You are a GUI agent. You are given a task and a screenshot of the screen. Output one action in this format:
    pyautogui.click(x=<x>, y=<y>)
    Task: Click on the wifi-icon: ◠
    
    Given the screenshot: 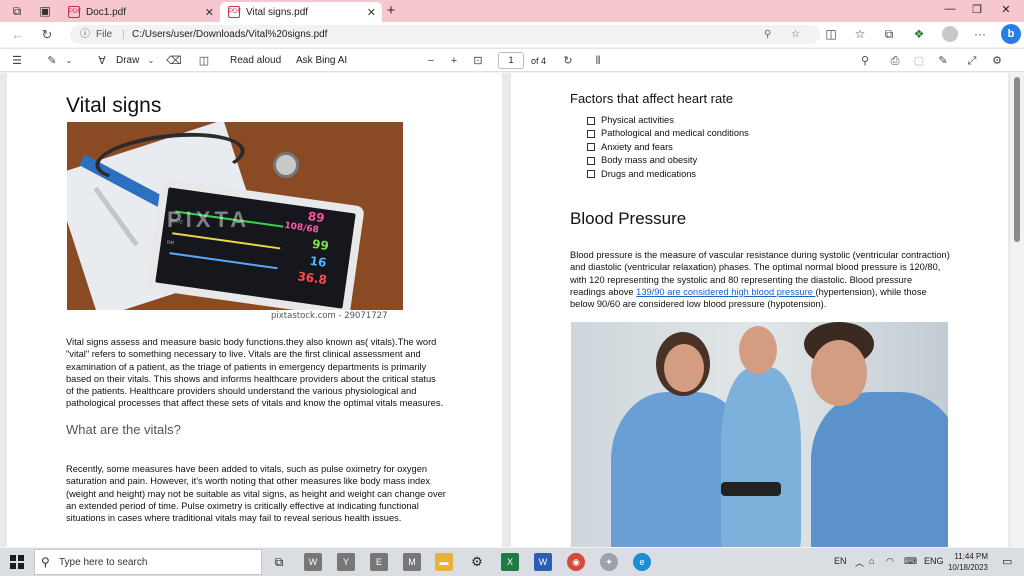 What is the action you would take?
    pyautogui.click(x=890, y=561)
    